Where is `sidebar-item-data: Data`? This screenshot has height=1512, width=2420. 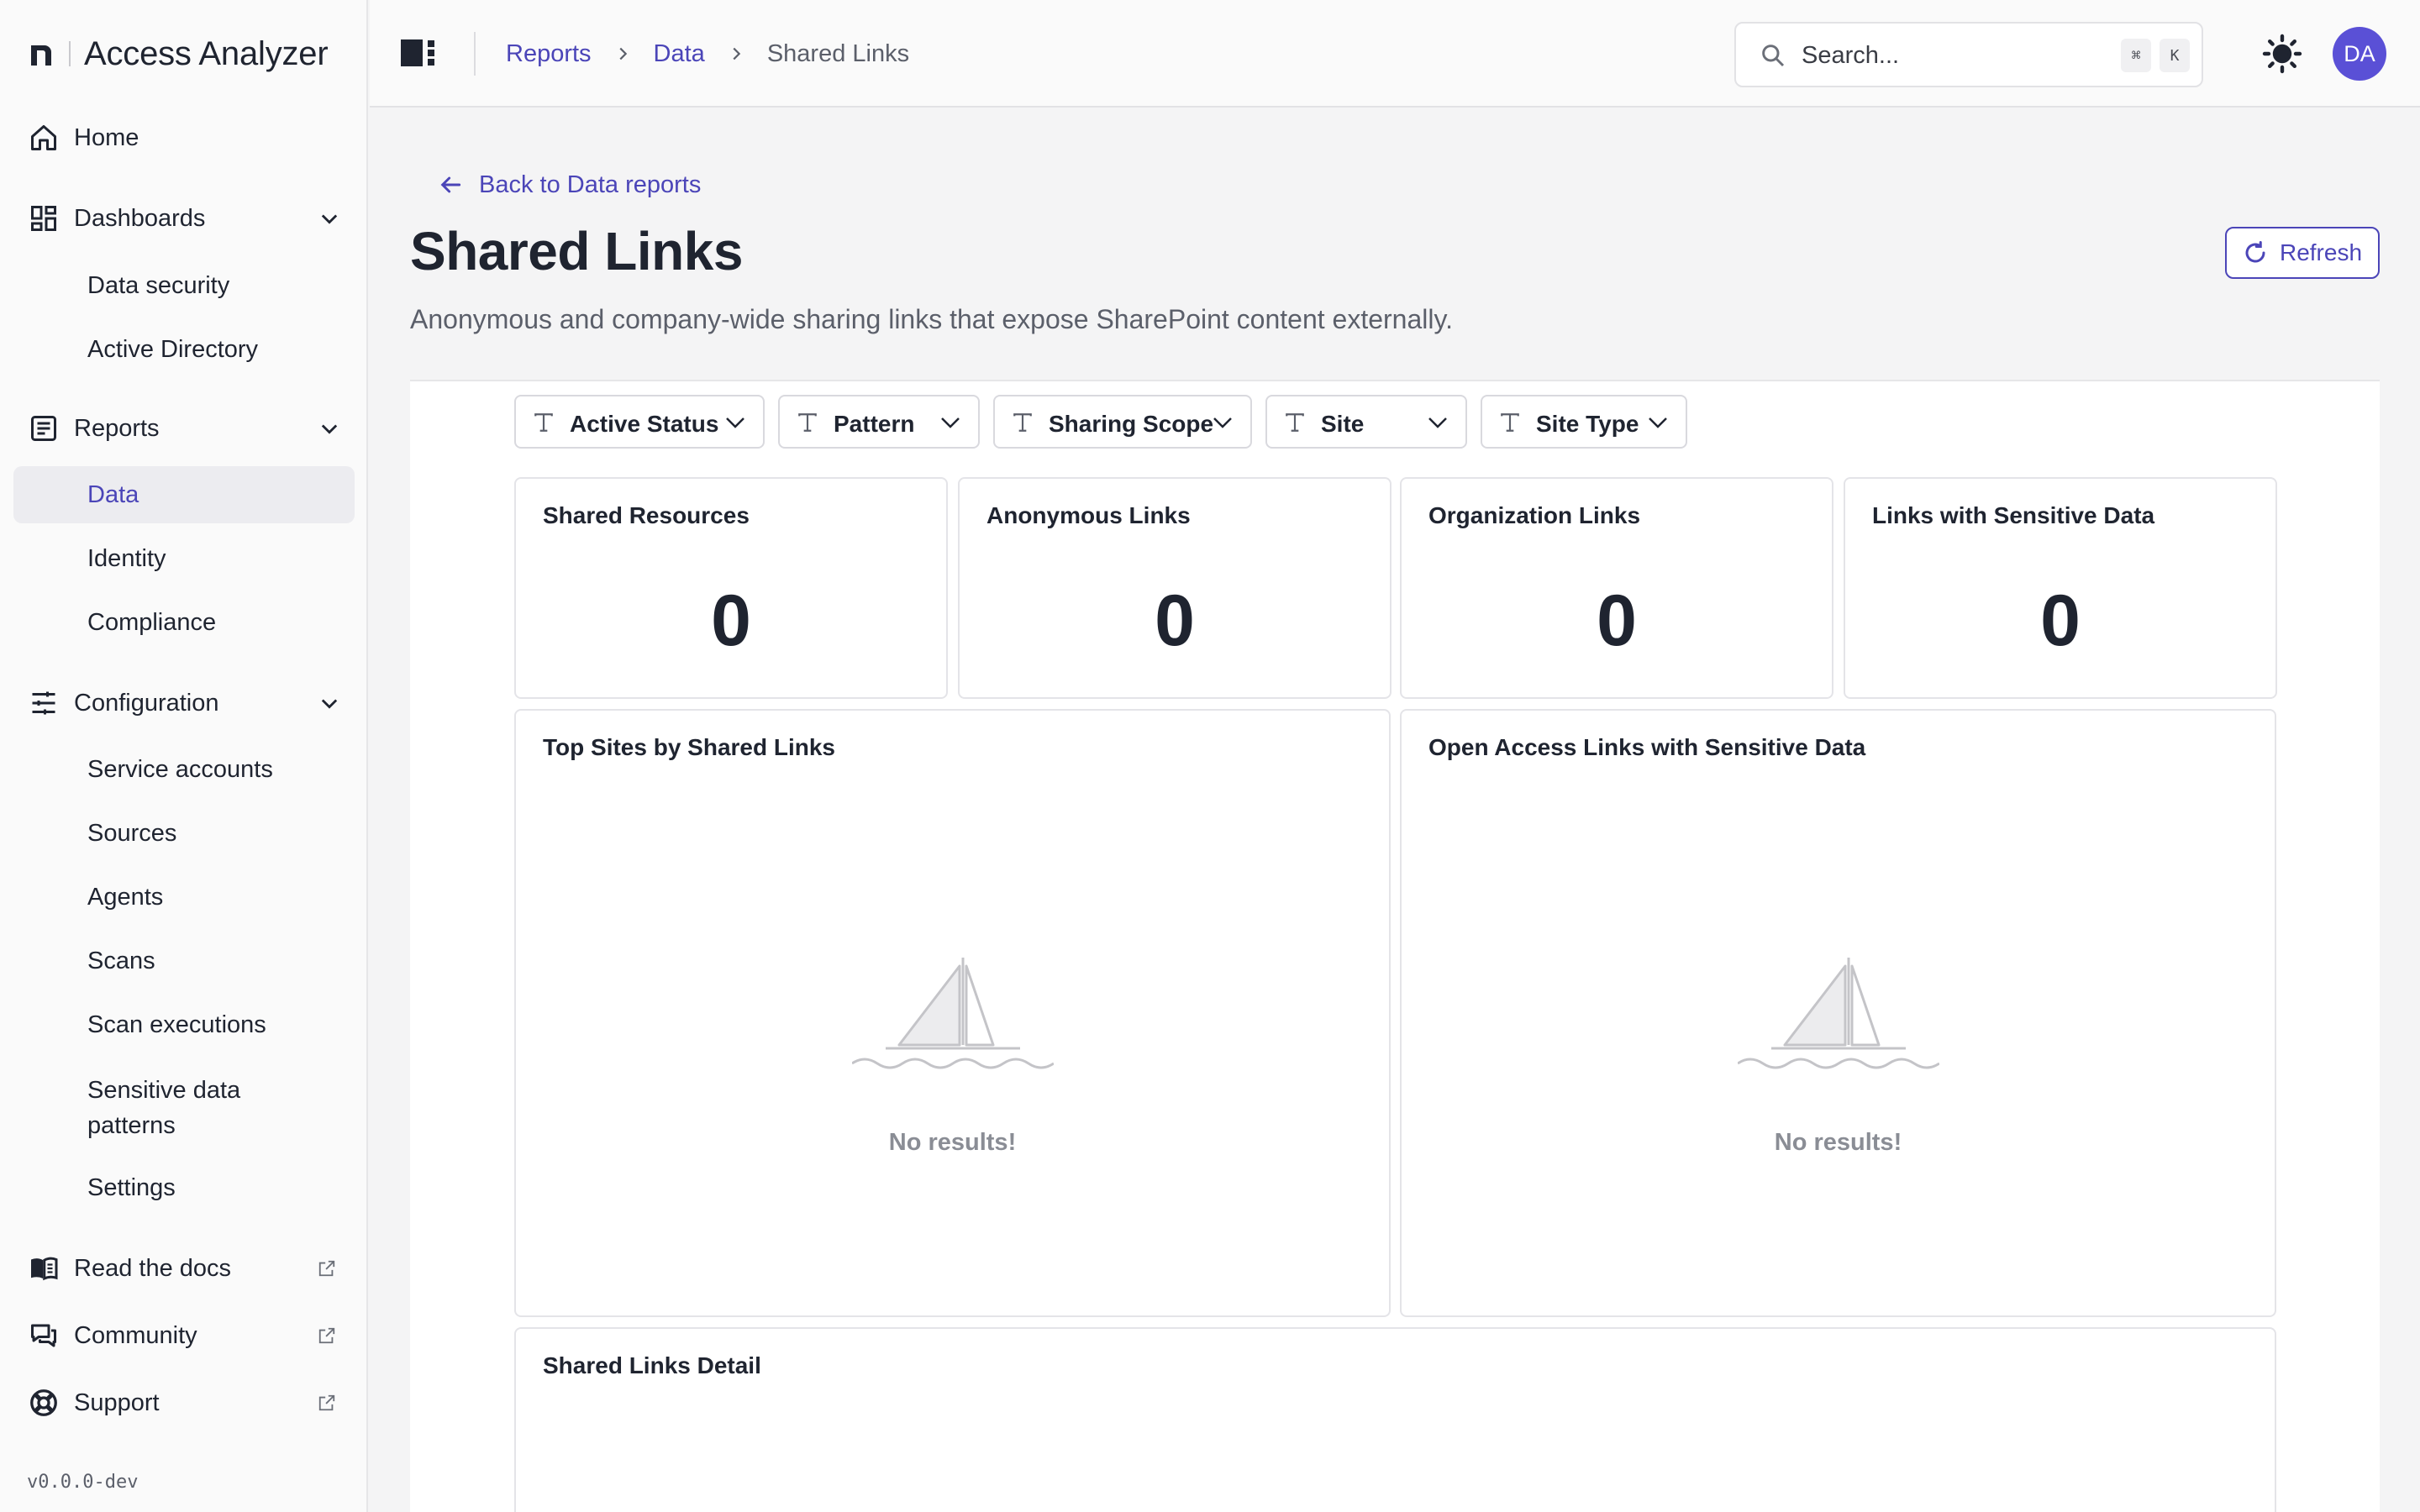 sidebar-item-data: Data is located at coordinates (184, 494).